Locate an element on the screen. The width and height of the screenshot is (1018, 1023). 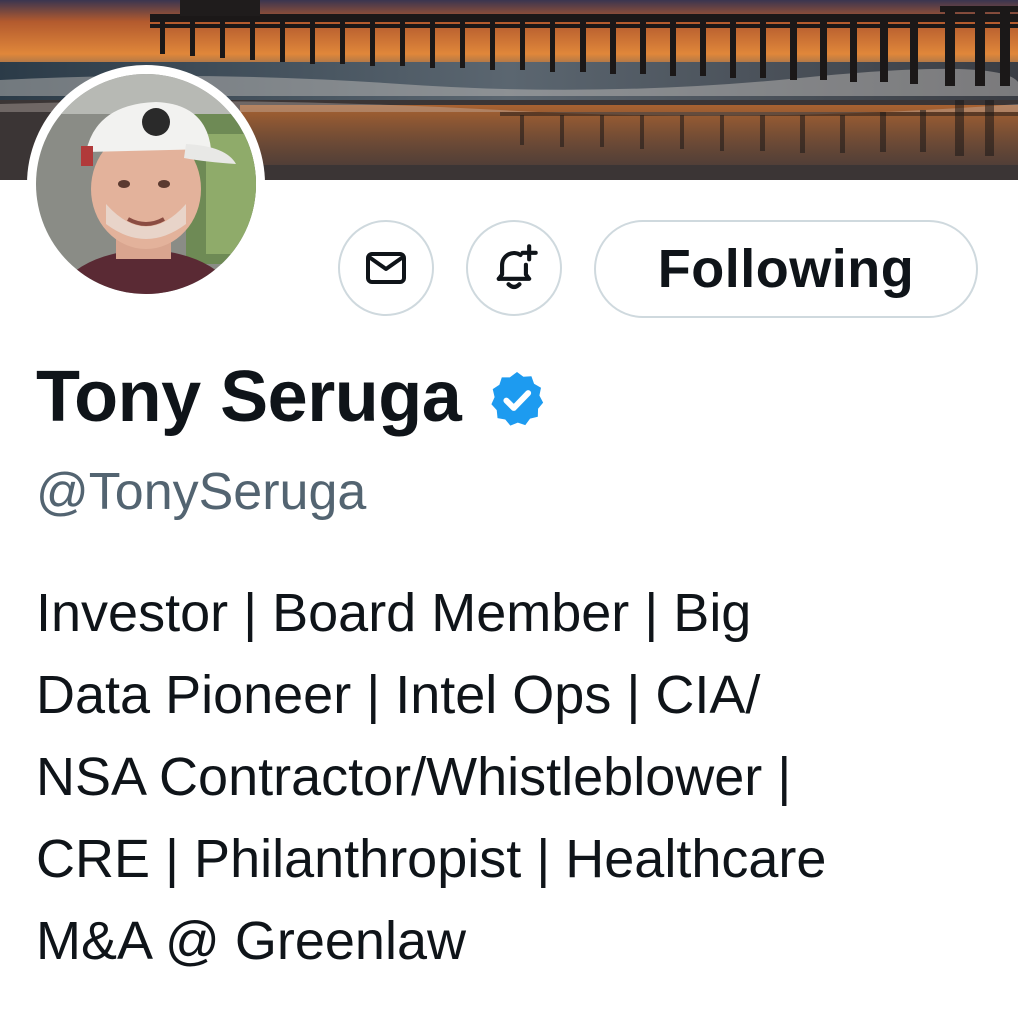
bell-plus-icon is located at coordinates (517, 267).